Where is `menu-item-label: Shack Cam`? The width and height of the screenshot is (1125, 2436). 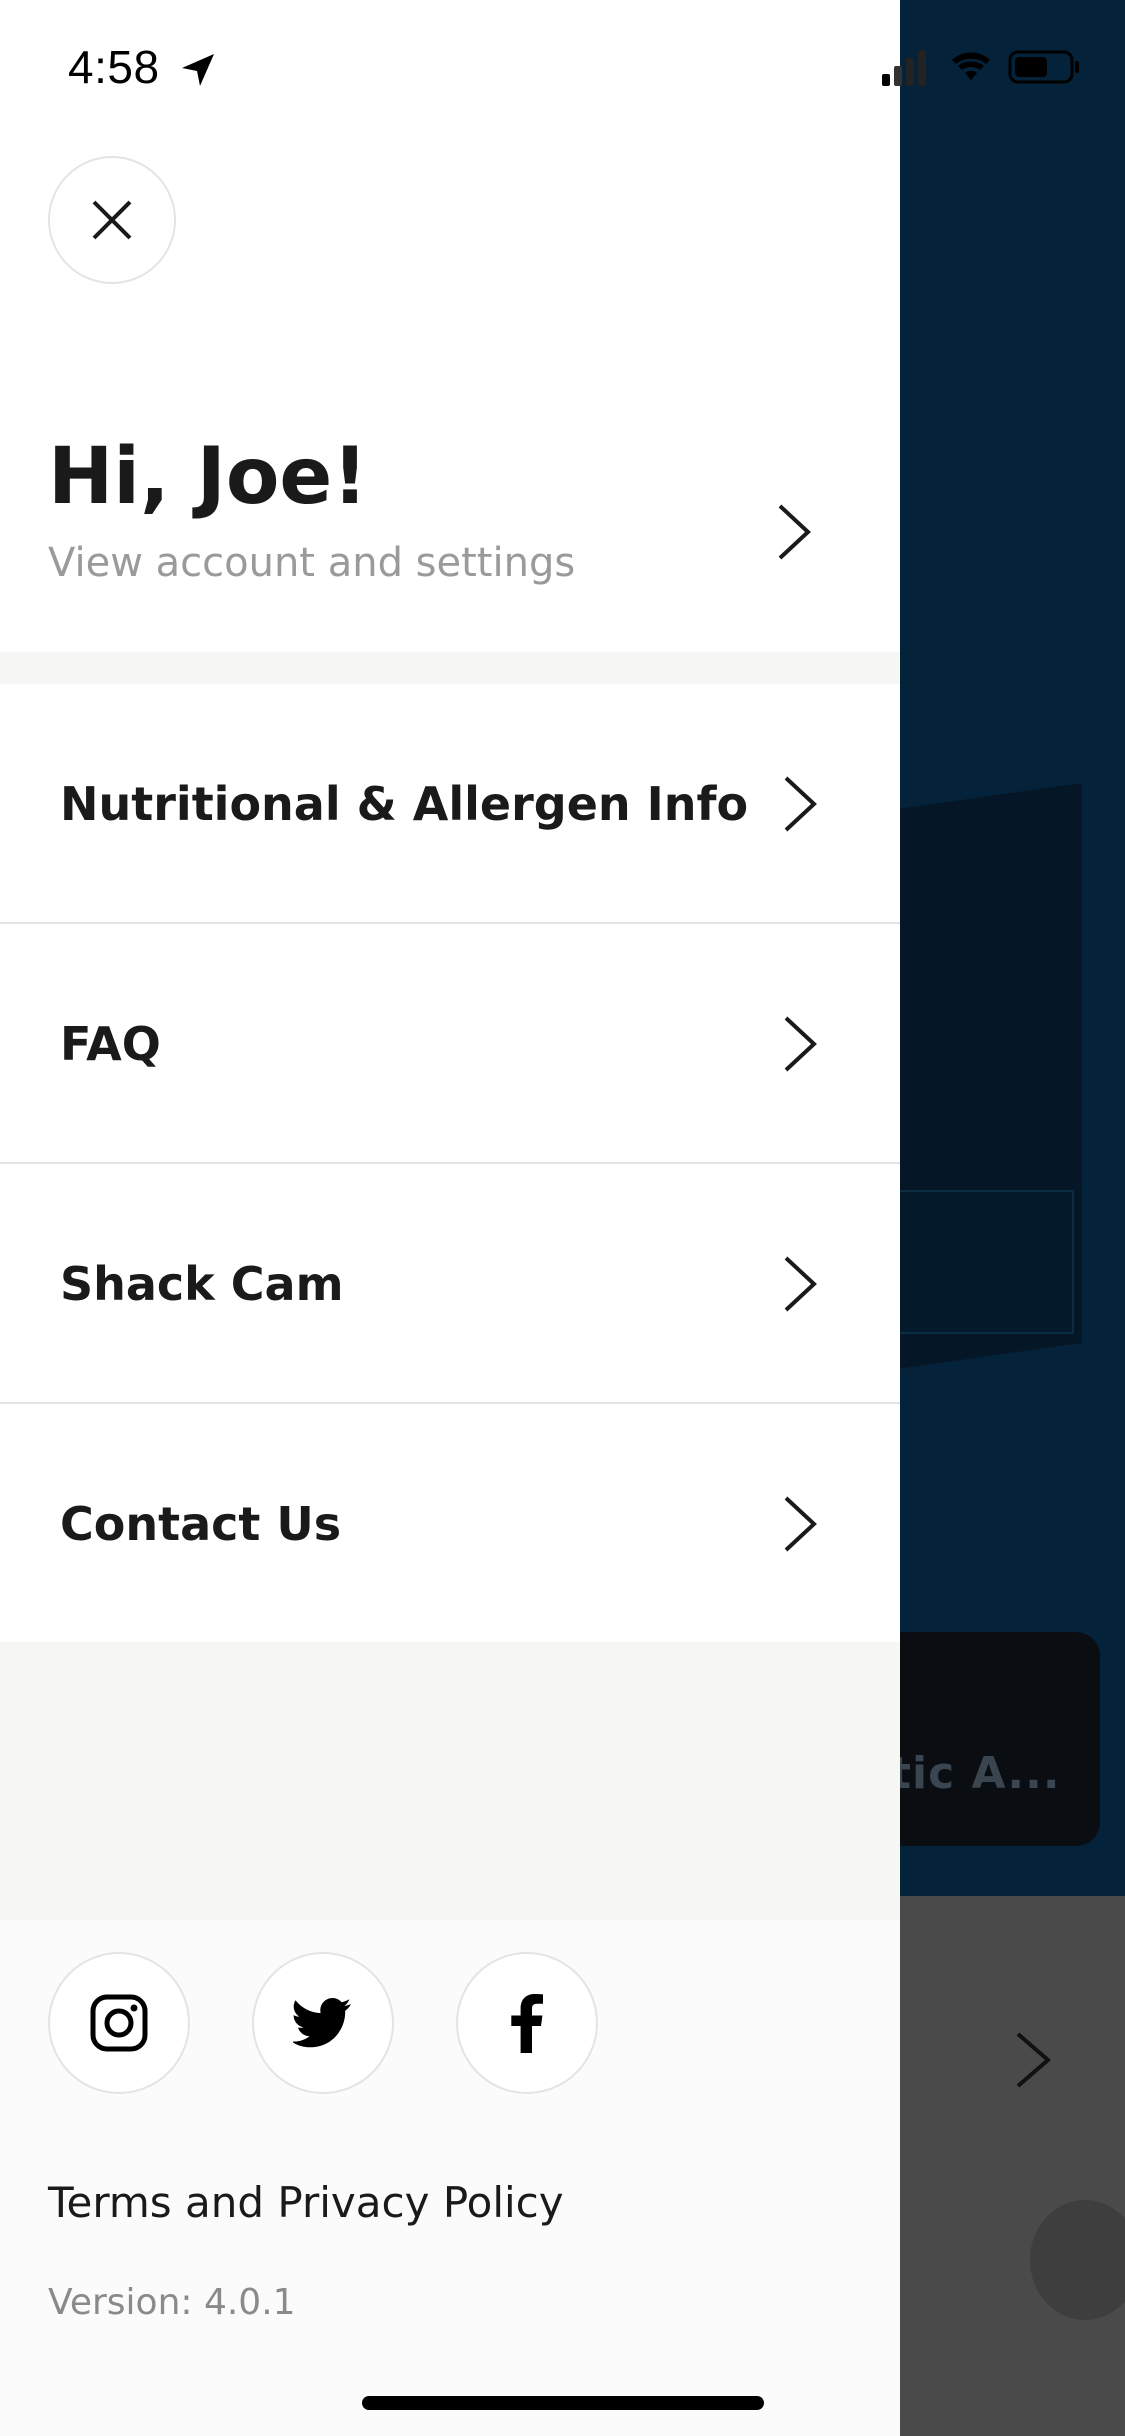 menu-item-label: Shack Cam is located at coordinates (202, 1284).